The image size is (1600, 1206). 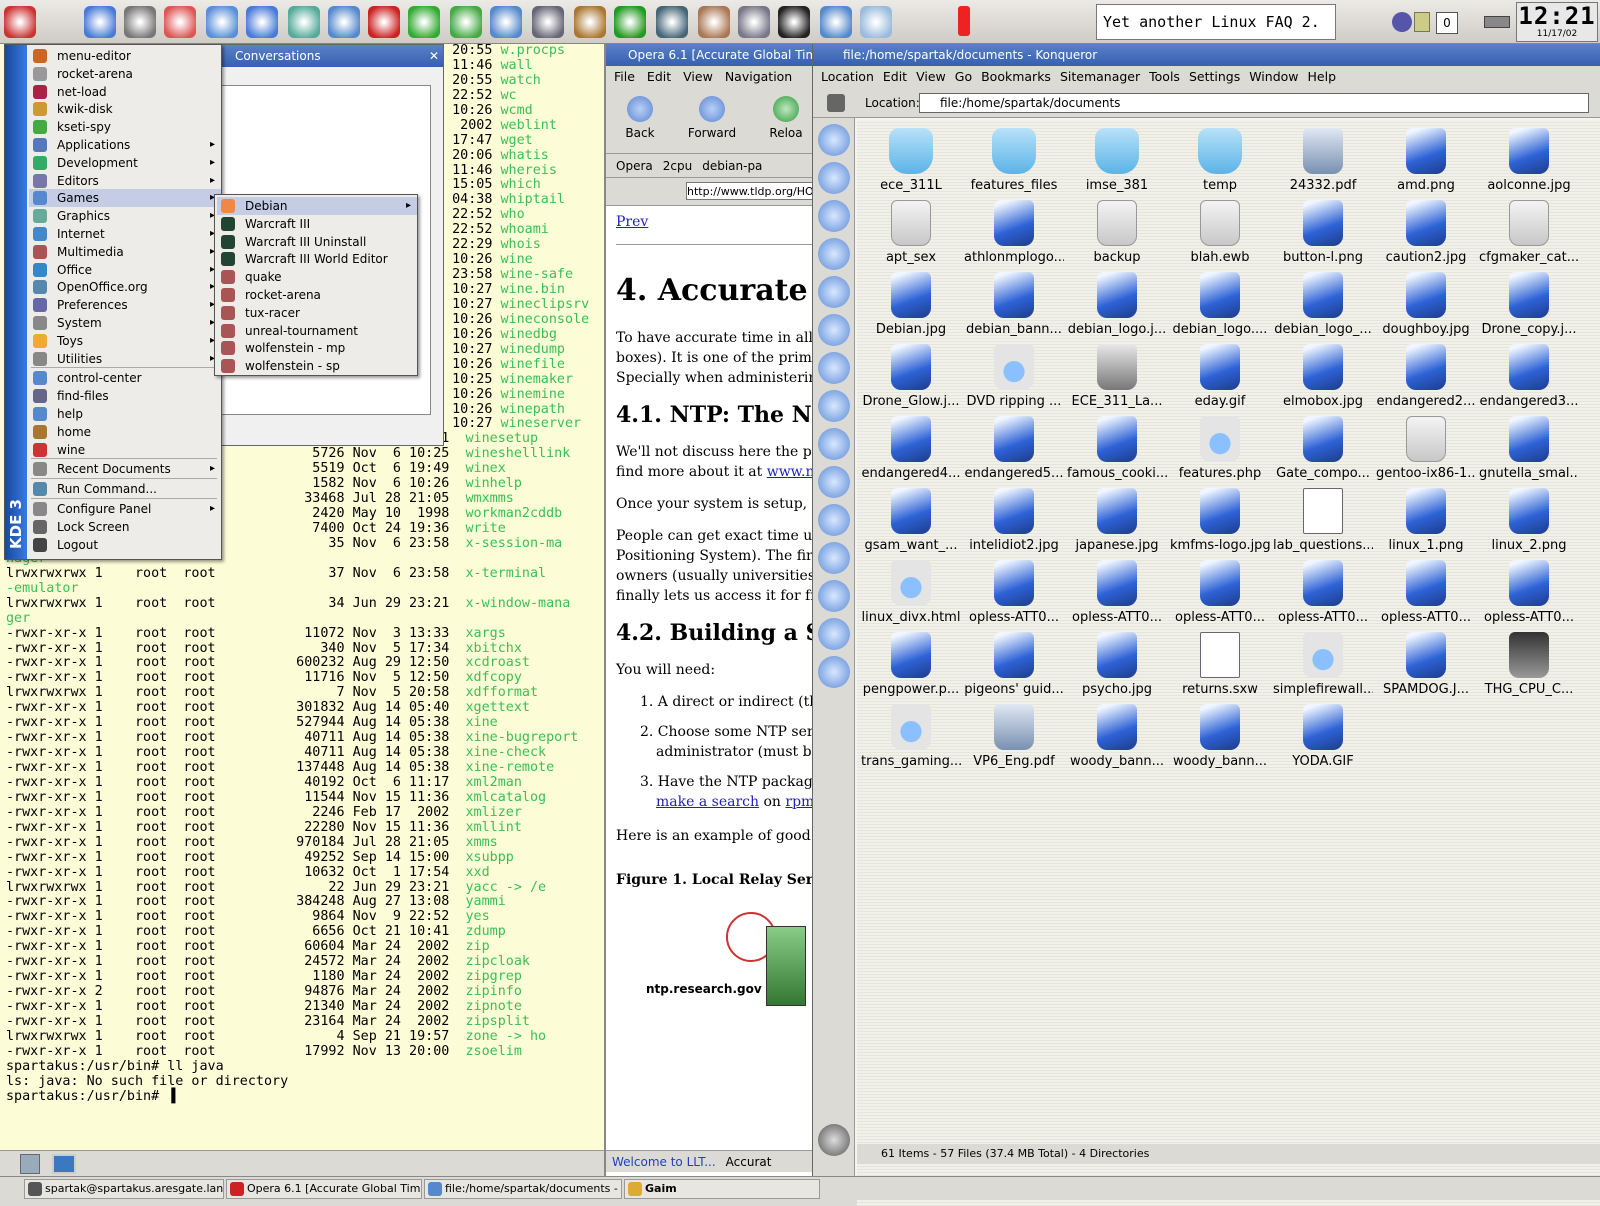 What do you see at coordinates (384, 22) in the screenshot?
I see `opera-icon` at bounding box center [384, 22].